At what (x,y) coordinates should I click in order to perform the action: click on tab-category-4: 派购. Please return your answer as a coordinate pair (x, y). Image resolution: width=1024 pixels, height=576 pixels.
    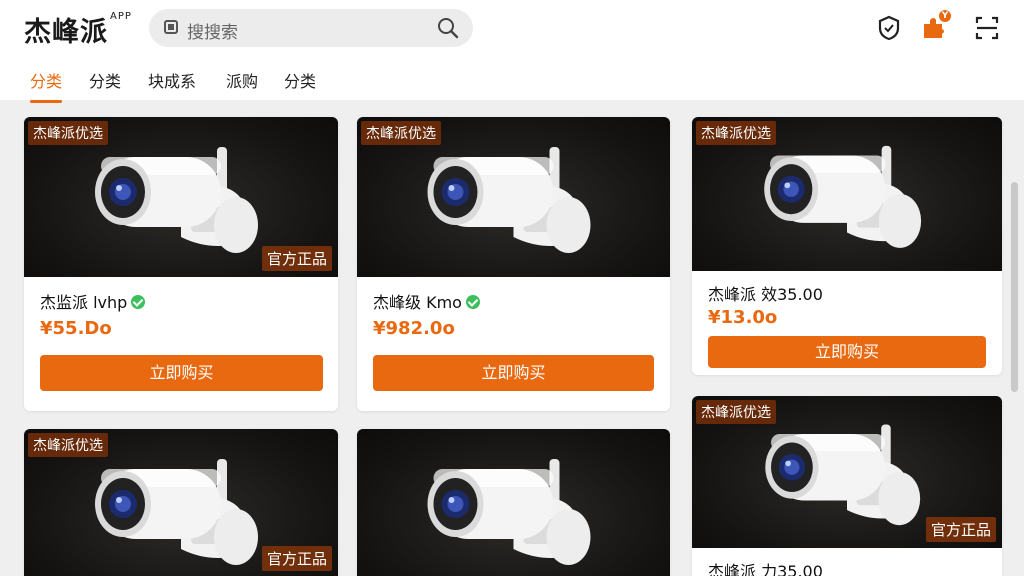
    Looking at the image, I should click on (242, 80).